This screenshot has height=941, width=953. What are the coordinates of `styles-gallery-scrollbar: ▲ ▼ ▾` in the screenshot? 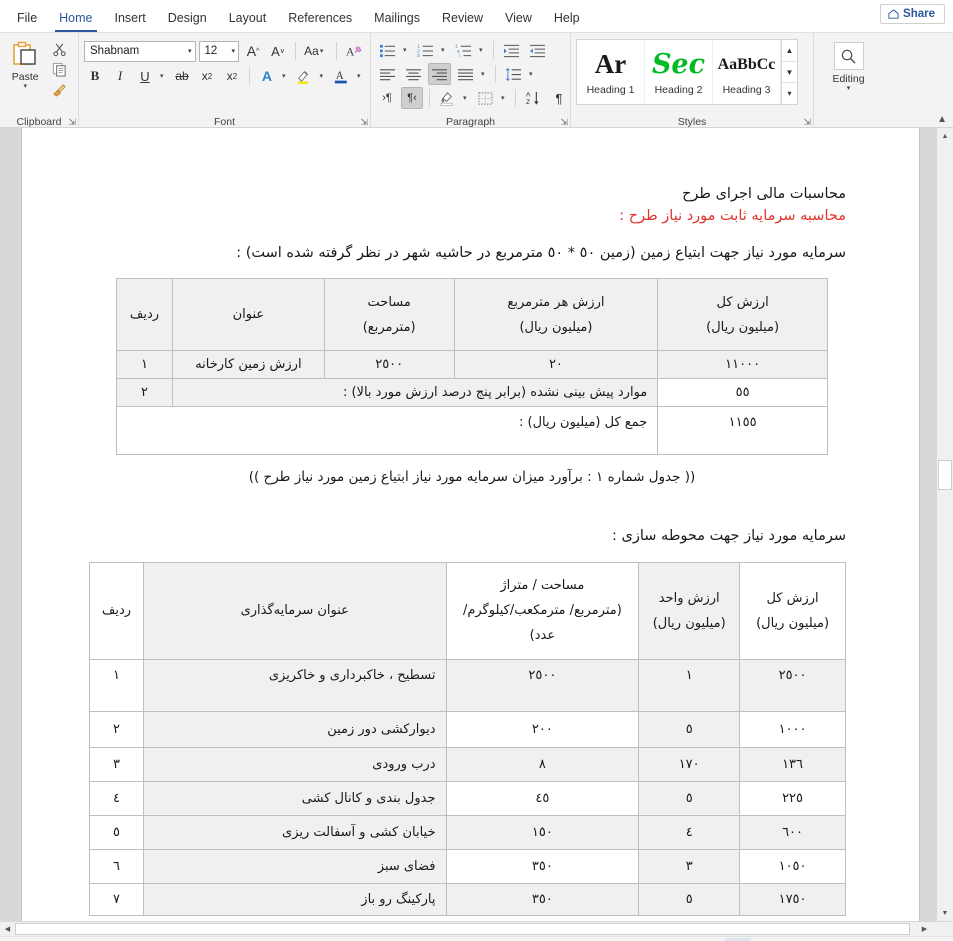 It's located at (789, 72).